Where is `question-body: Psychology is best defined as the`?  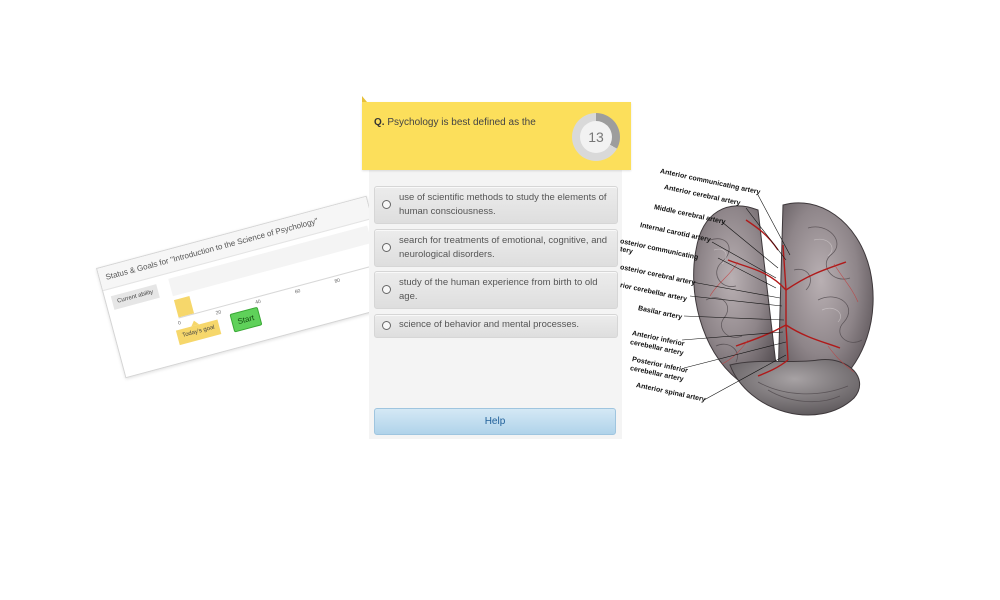 question-body: Psychology is best defined as the is located at coordinates (461, 122).